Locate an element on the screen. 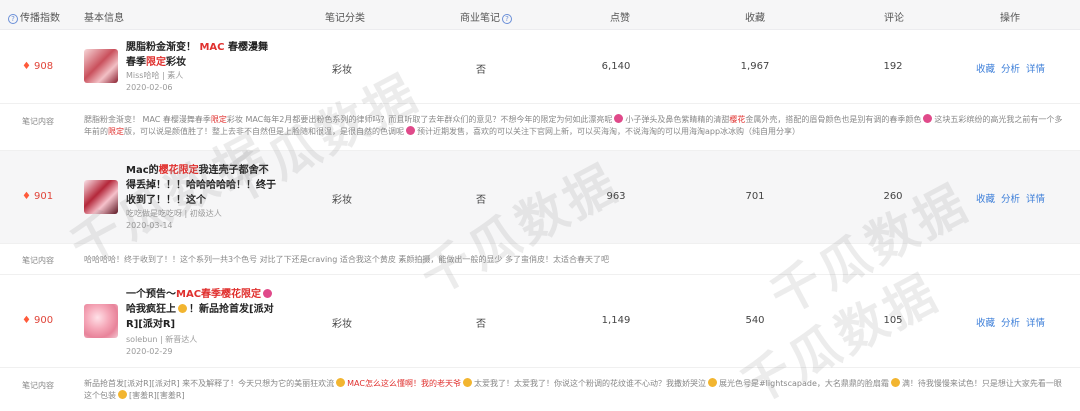 The height and width of the screenshot is (411, 1080). favorites-count: 540 is located at coordinates (755, 320).